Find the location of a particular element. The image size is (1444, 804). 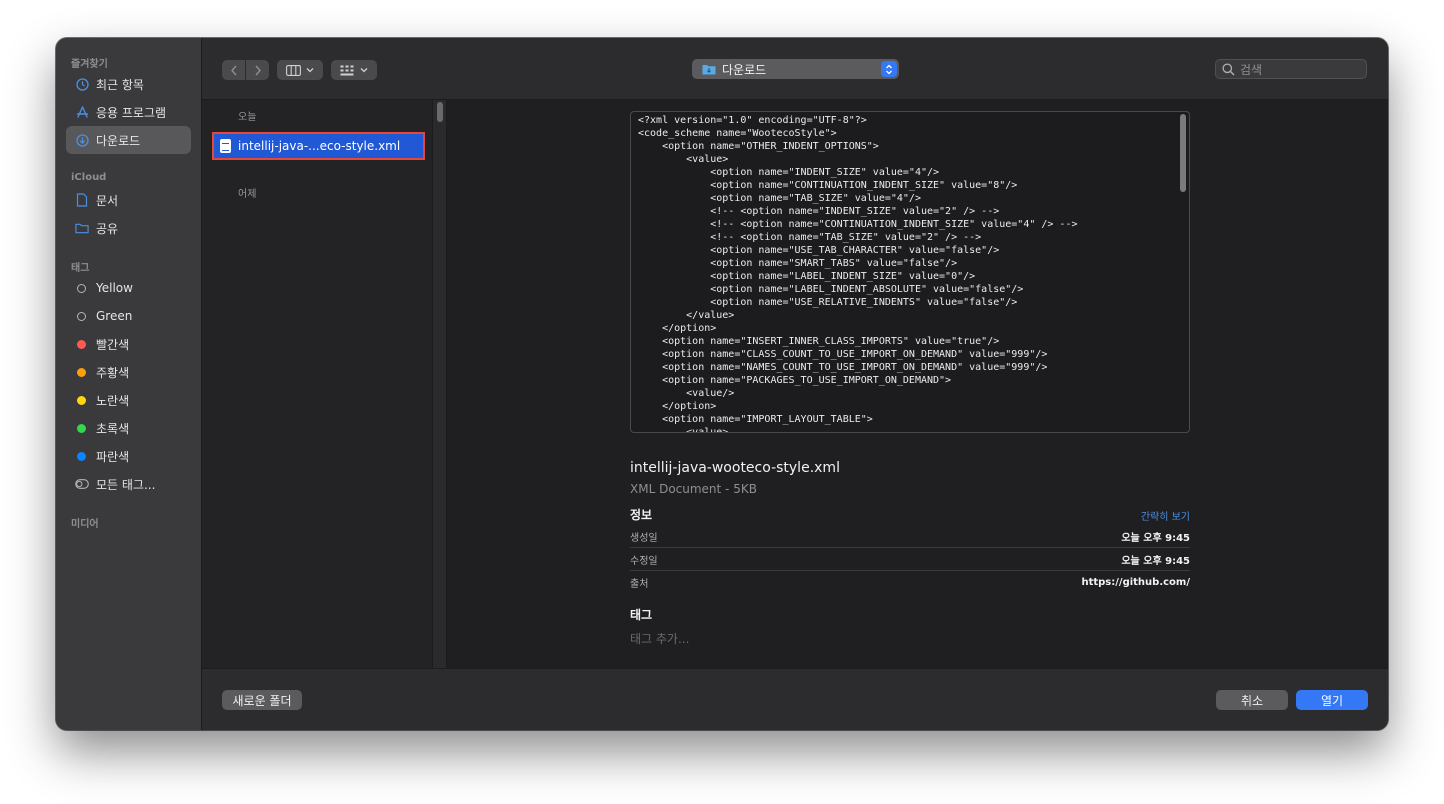

created-row: 생성일 오늘 오후 9:45 is located at coordinates (910, 536).